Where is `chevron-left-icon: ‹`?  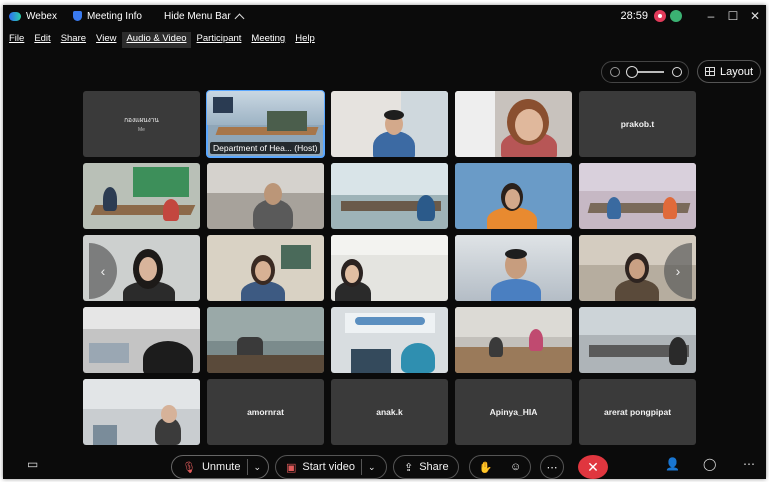
chevron-left-icon: ‹ is located at coordinates (103, 271).